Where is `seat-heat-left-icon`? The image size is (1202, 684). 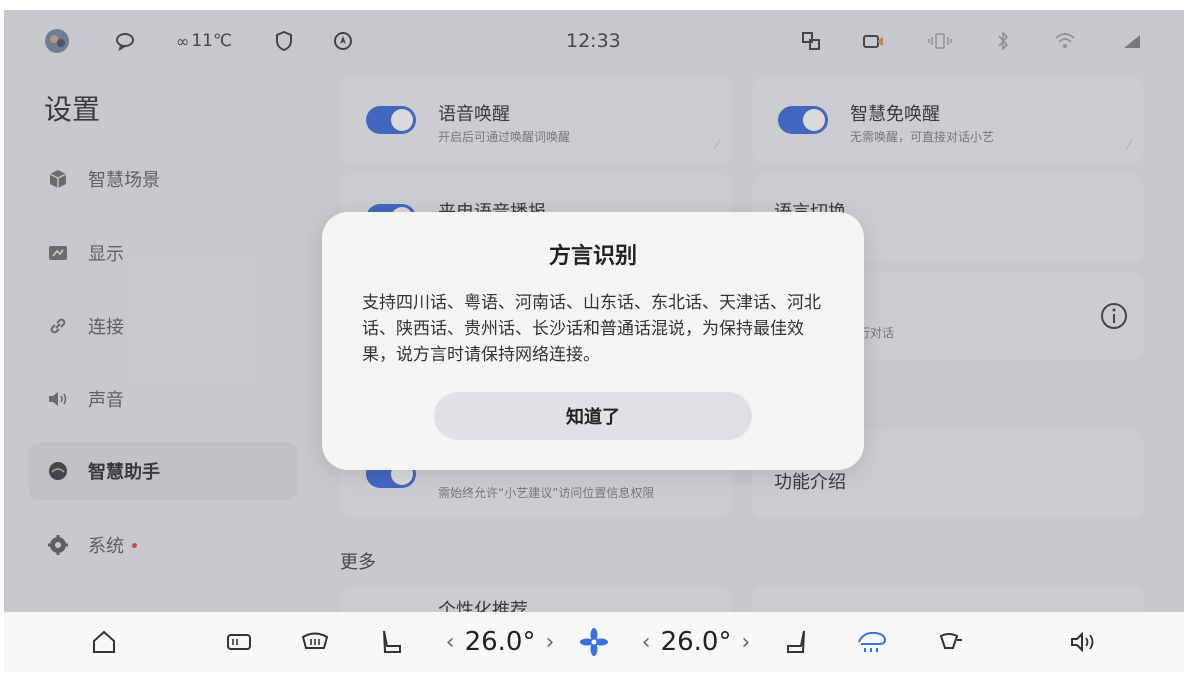
seat-heat-left-icon is located at coordinates (391, 642).